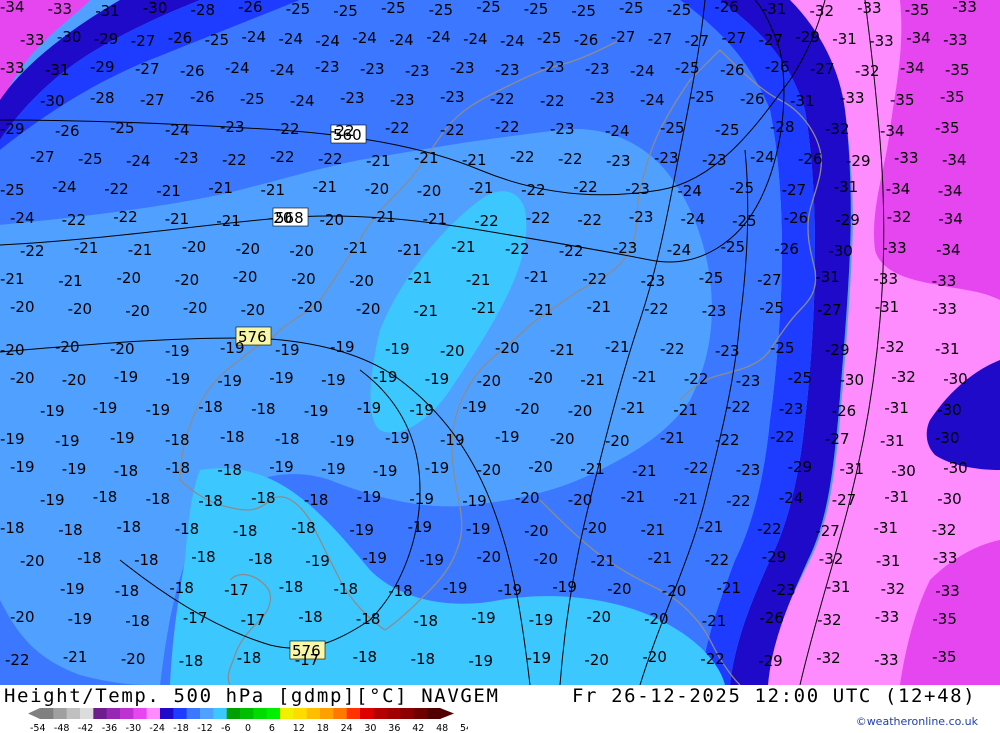 The width and height of the screenshot is (1000, 733). What do you see at coordinates (248, 727) in the screenshot?
I see `legend-tick: 0` at bounding box center [248, 727].